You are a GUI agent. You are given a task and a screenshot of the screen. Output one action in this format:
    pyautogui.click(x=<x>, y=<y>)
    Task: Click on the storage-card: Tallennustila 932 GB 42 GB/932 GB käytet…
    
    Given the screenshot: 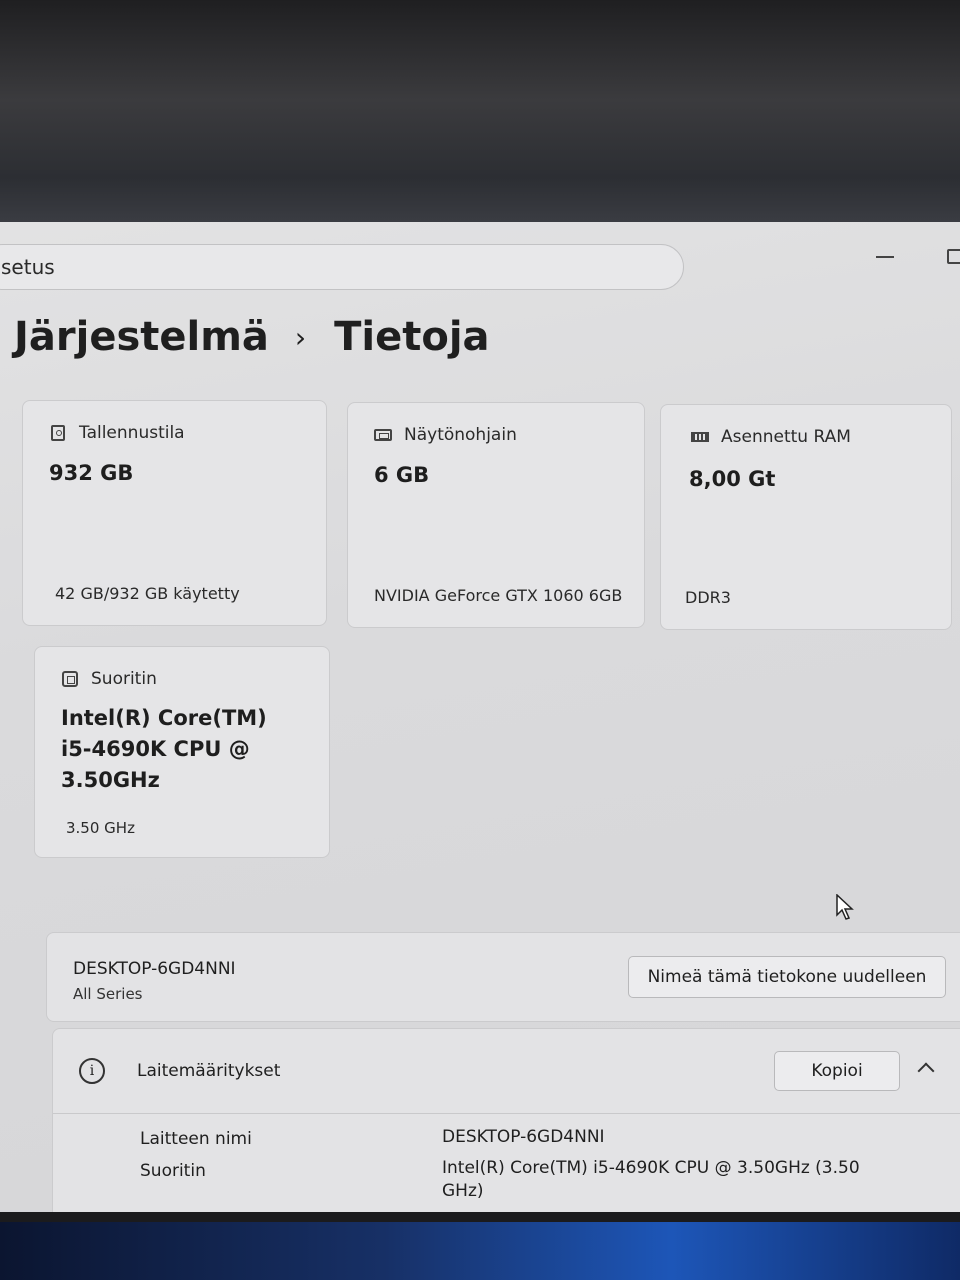 What is the action you would take?
    pyautogui.click(x=174, y=513)
    